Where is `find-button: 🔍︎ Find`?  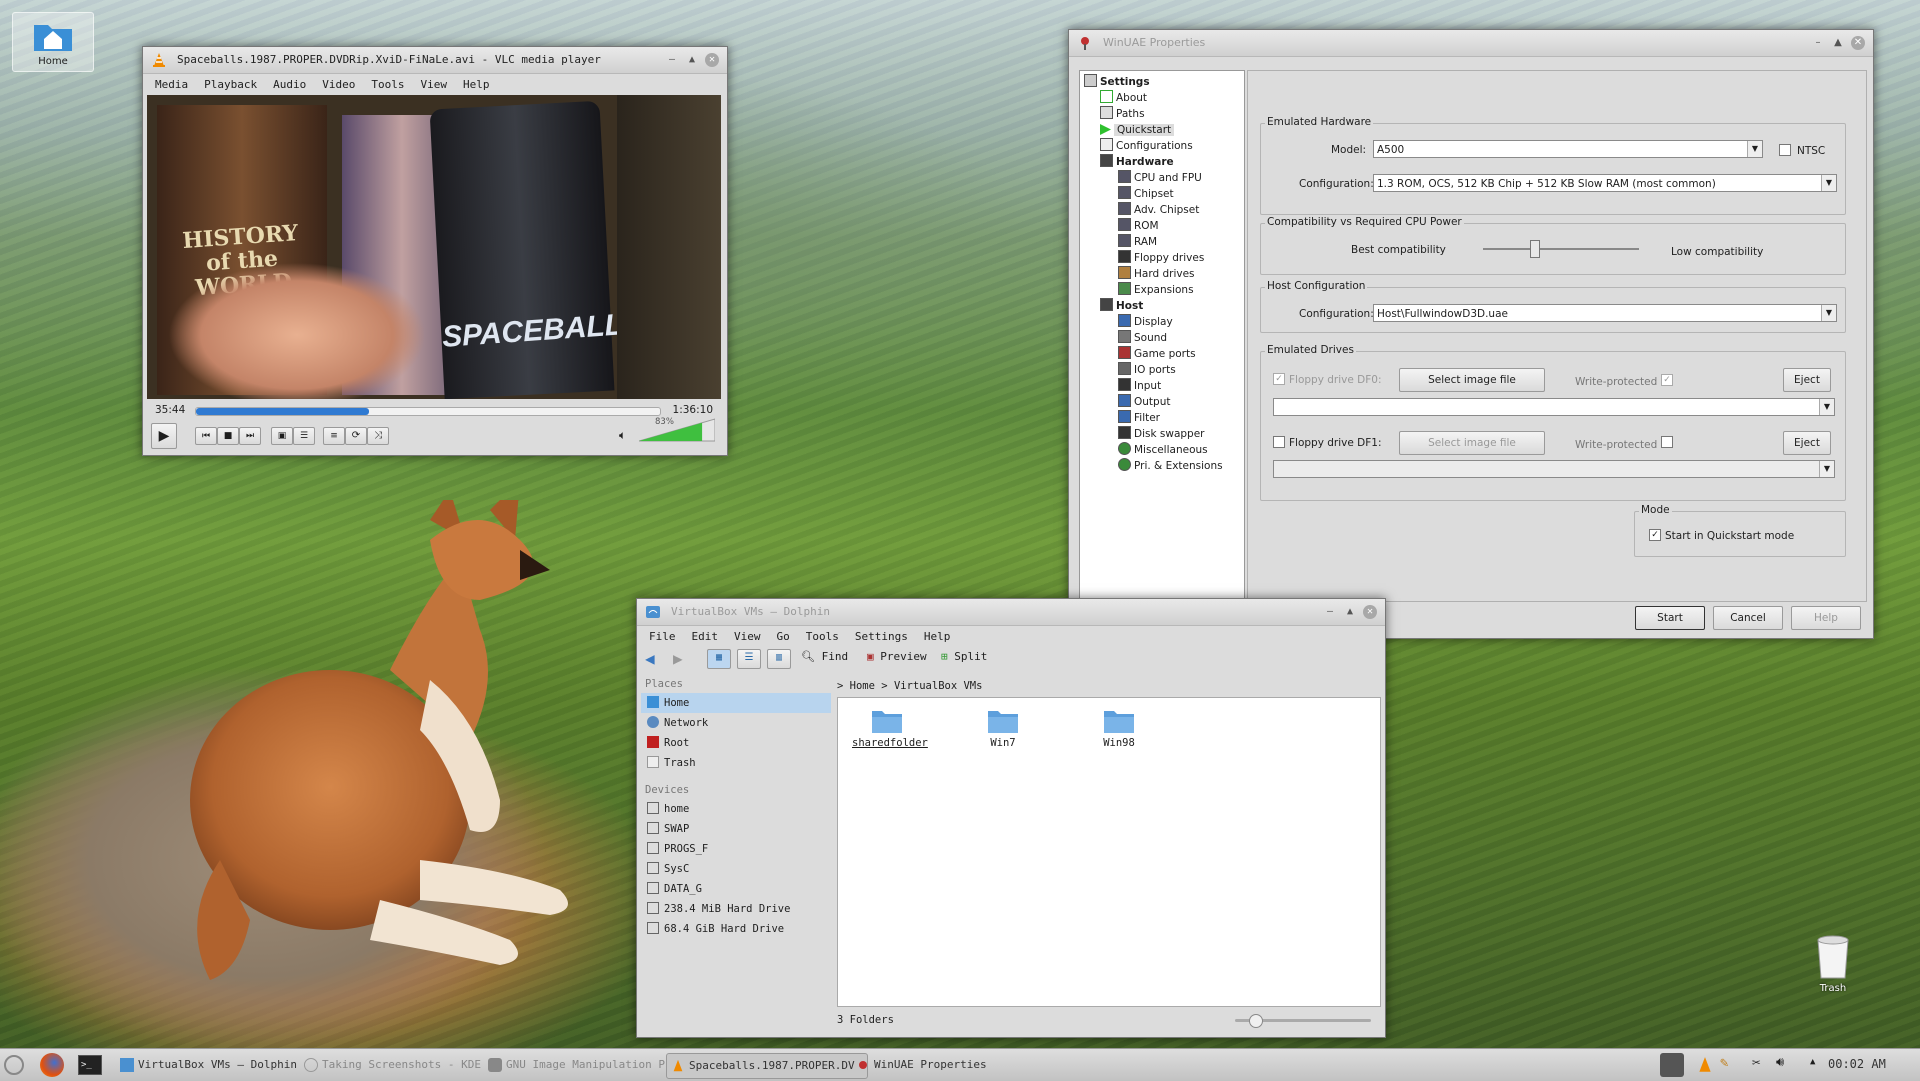 find-button: 🔍︎ Find is located at coordinates (824, 656).